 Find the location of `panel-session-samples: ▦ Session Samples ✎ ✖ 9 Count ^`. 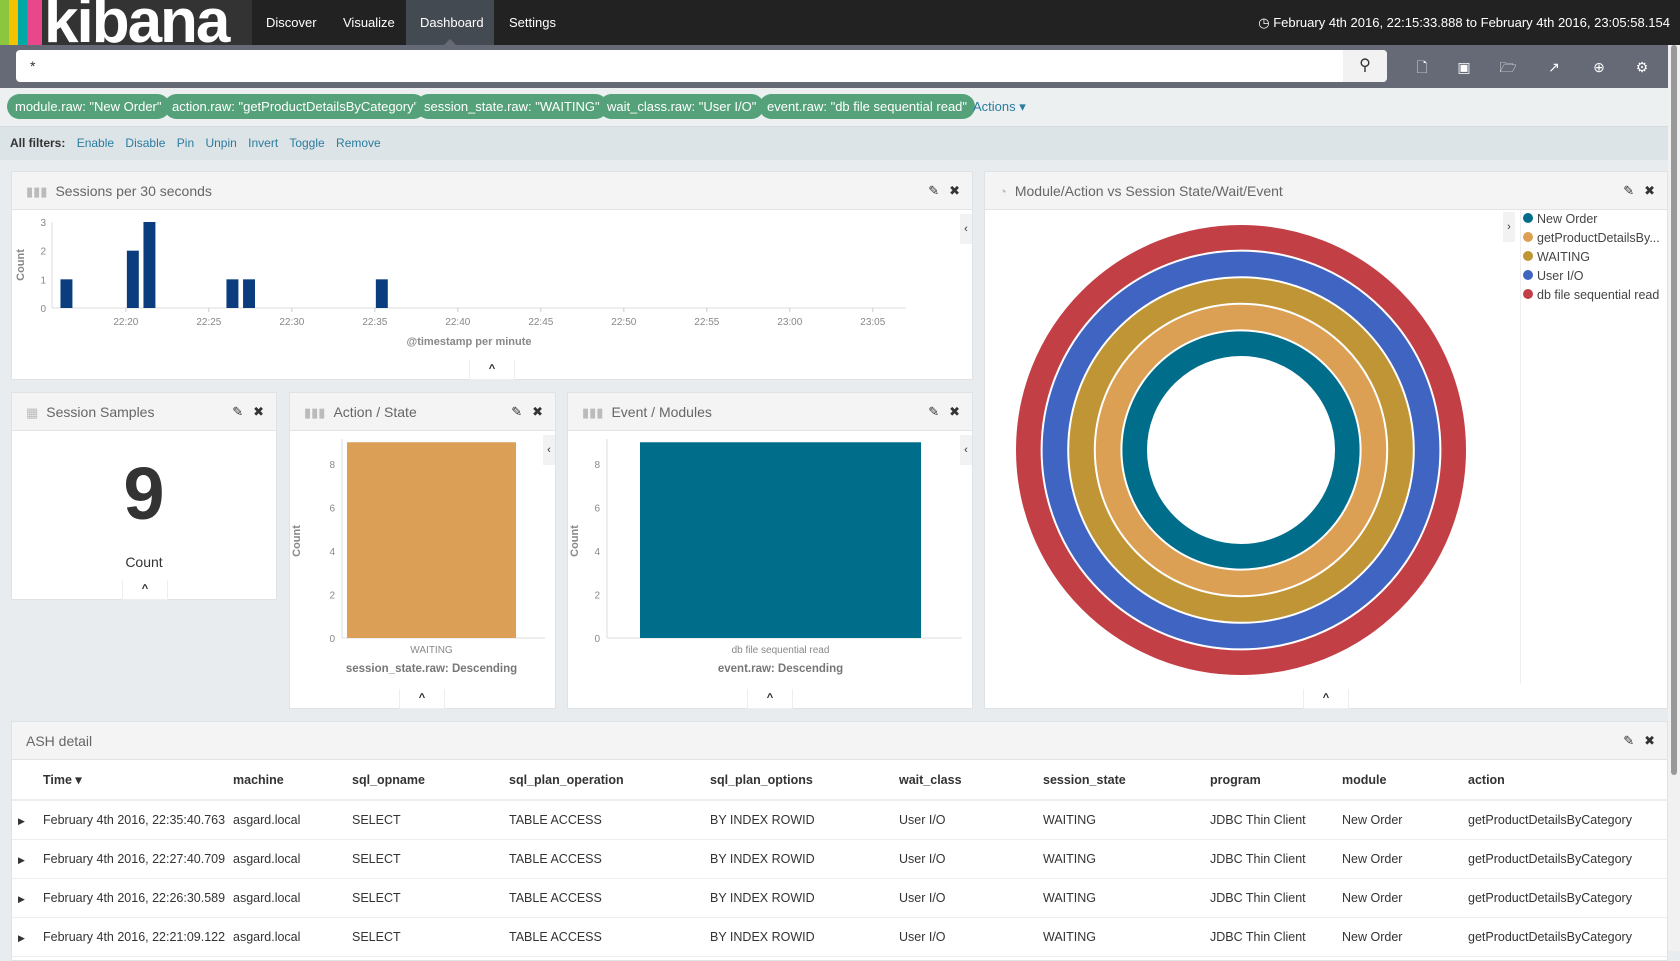

panel-session-samples: ▦ Session Samples ✎ ✖ 9 Count ^ is located at coordinates (144, 496).